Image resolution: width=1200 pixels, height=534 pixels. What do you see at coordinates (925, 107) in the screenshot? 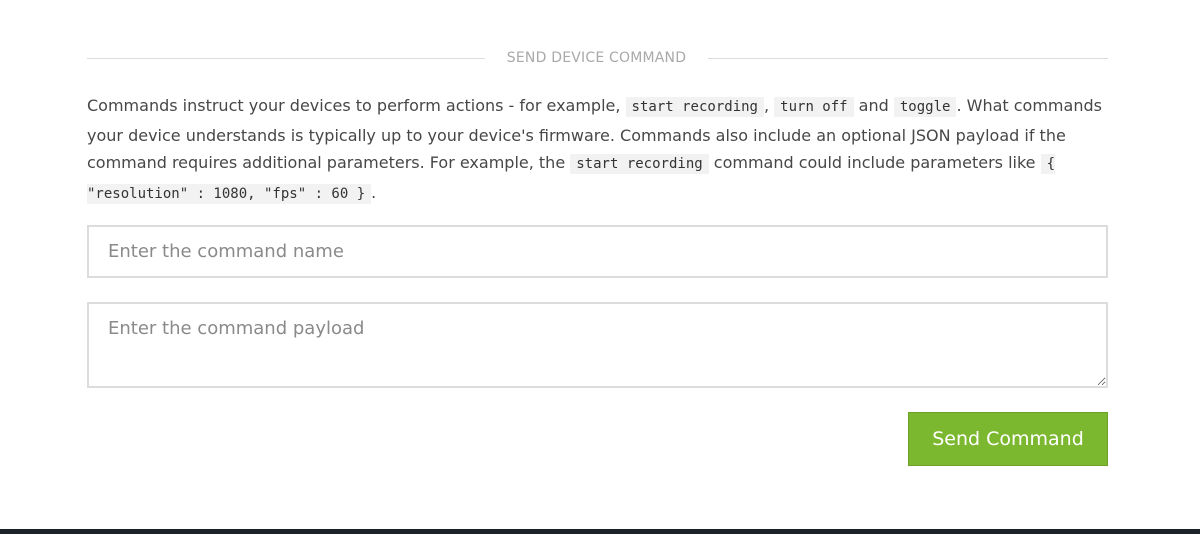
I see `code-example-toggle: toggle` at bounding box center [925, 107].